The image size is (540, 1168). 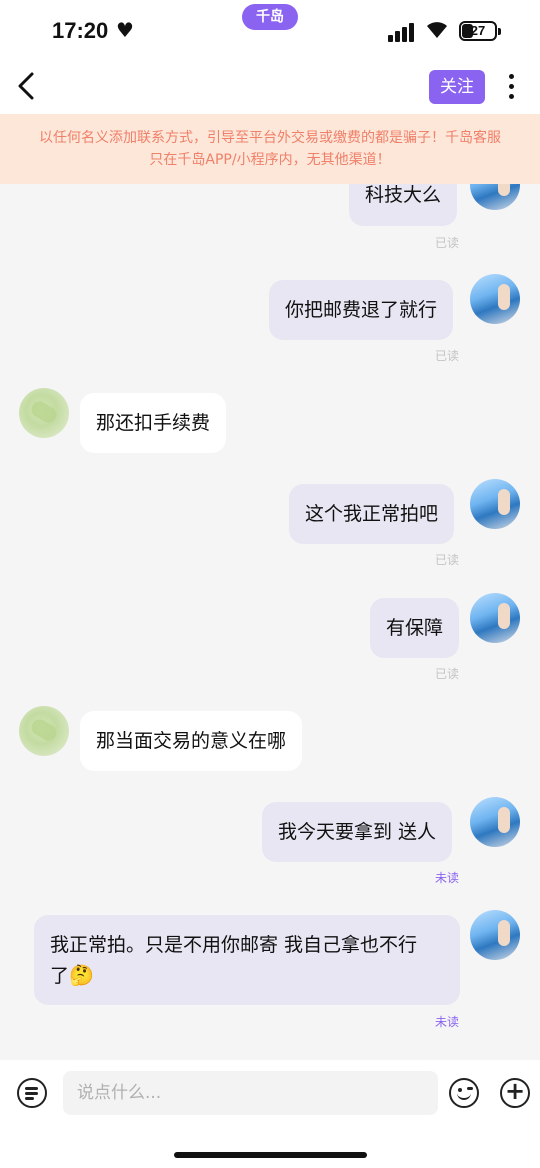 What do you see at coordinates (512, 87) in the screenshot?
I see `more-icon` at bounding box center [512, 87].